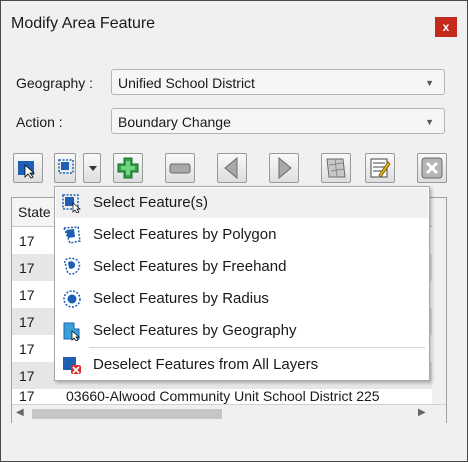 This screenshot has width=468, height=462. I want to click on close-button: x, so click(446, 27).